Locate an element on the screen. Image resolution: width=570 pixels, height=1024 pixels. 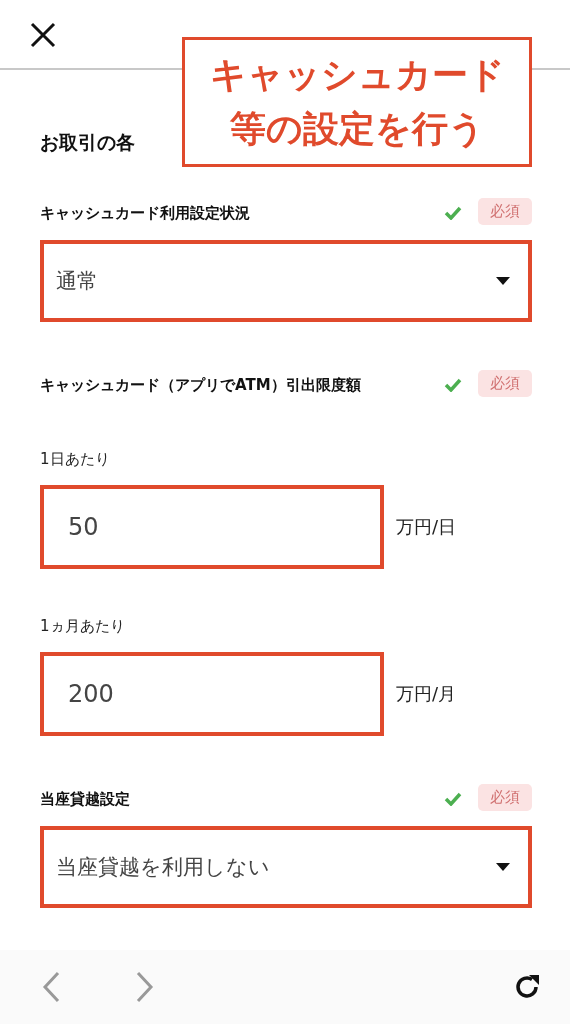
input-field: 50 is located at coordinates (212, 527).